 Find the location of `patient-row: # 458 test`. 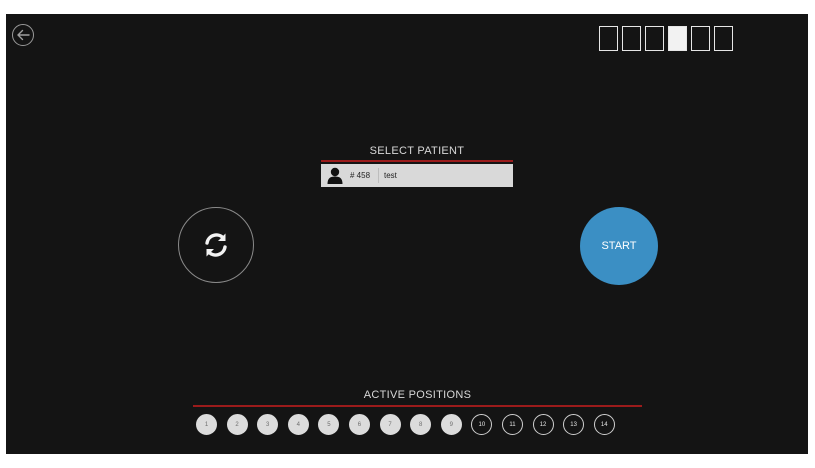

patient-row: # 458 test is located at coordinates (417, 175).